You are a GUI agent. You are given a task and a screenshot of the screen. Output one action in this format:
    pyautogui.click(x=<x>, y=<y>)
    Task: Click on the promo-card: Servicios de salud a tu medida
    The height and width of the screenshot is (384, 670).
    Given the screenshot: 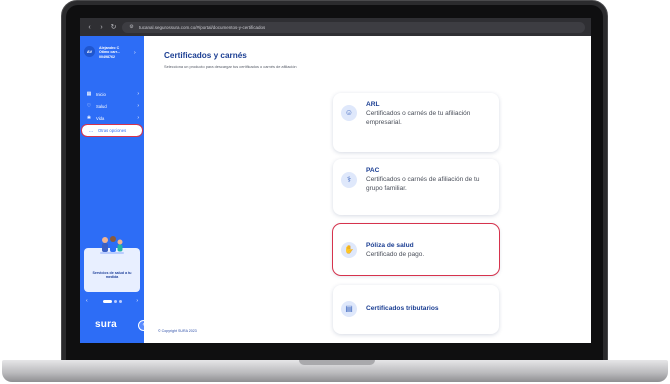 What is the action you would take?
    pyautogui.click(x=112, y=264)
    